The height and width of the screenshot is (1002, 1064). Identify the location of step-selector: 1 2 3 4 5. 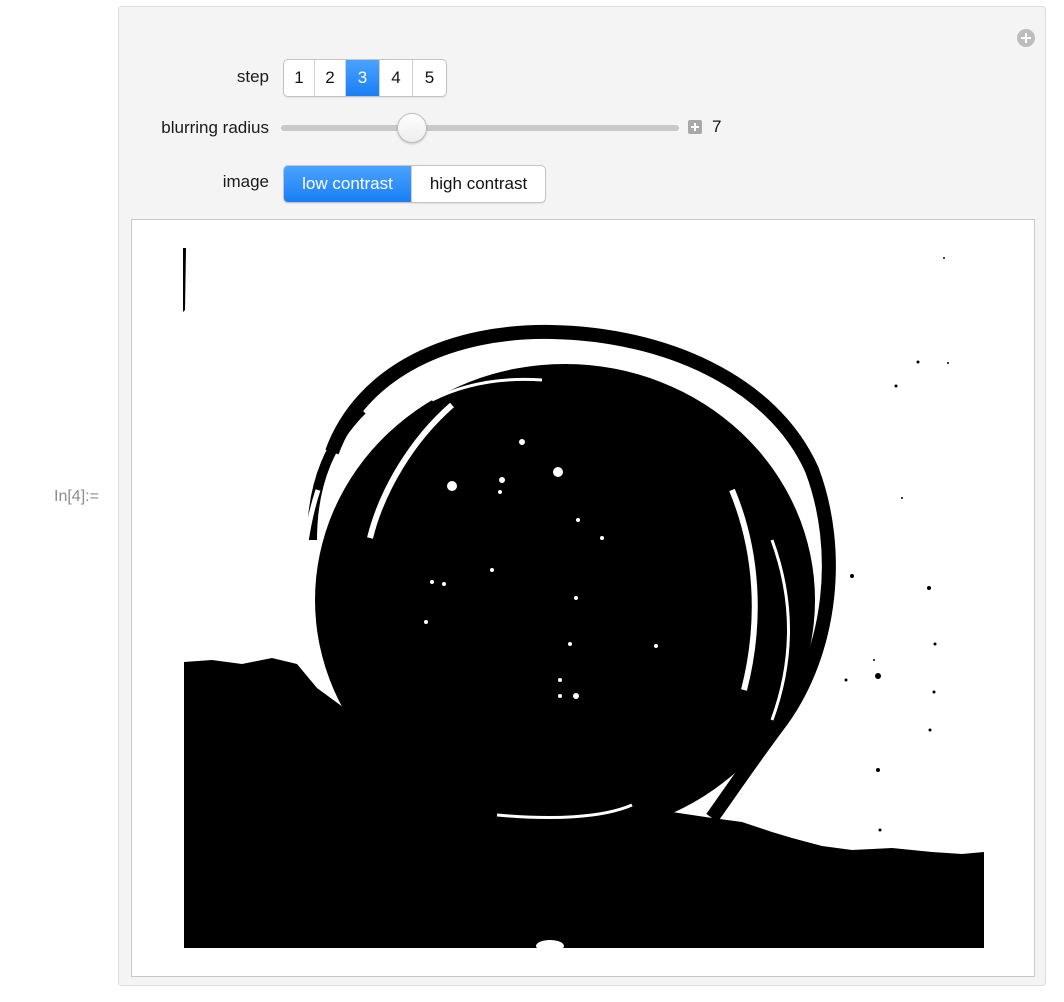
(365, 78).